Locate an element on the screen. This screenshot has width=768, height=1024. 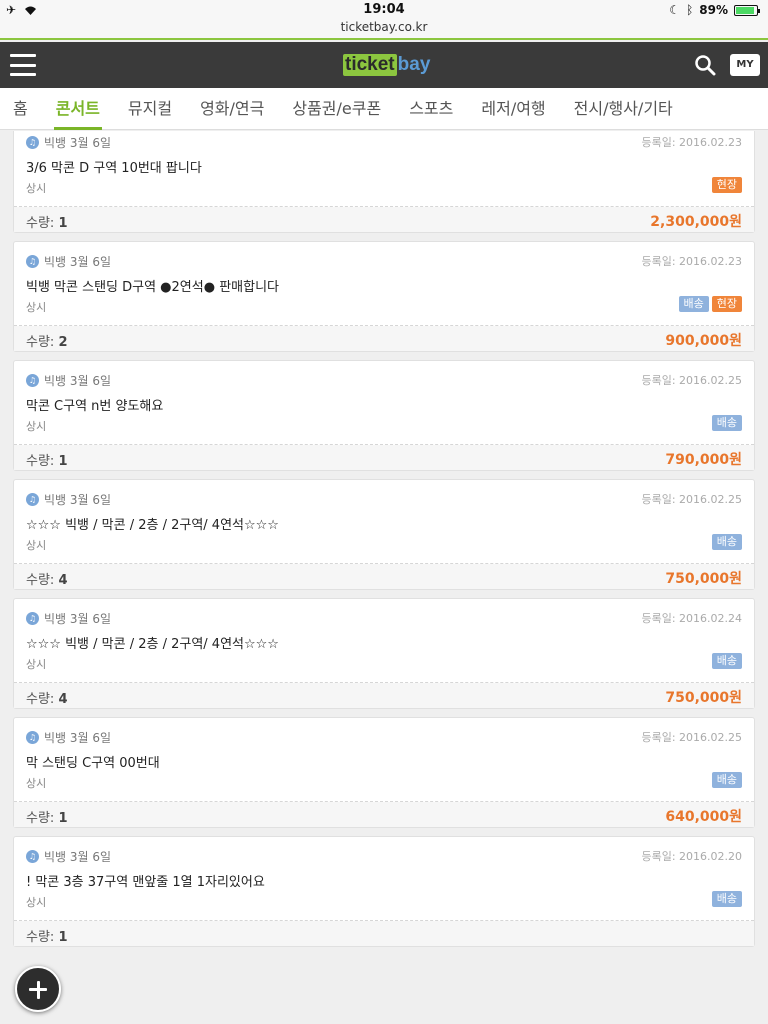
category-tabs: 홈 콘서트 뮤지컬 영화/연극 상품권/e쿠폰 스포츠 레저/여행 전시/행사/기타 is located at coordinates (384, 109).